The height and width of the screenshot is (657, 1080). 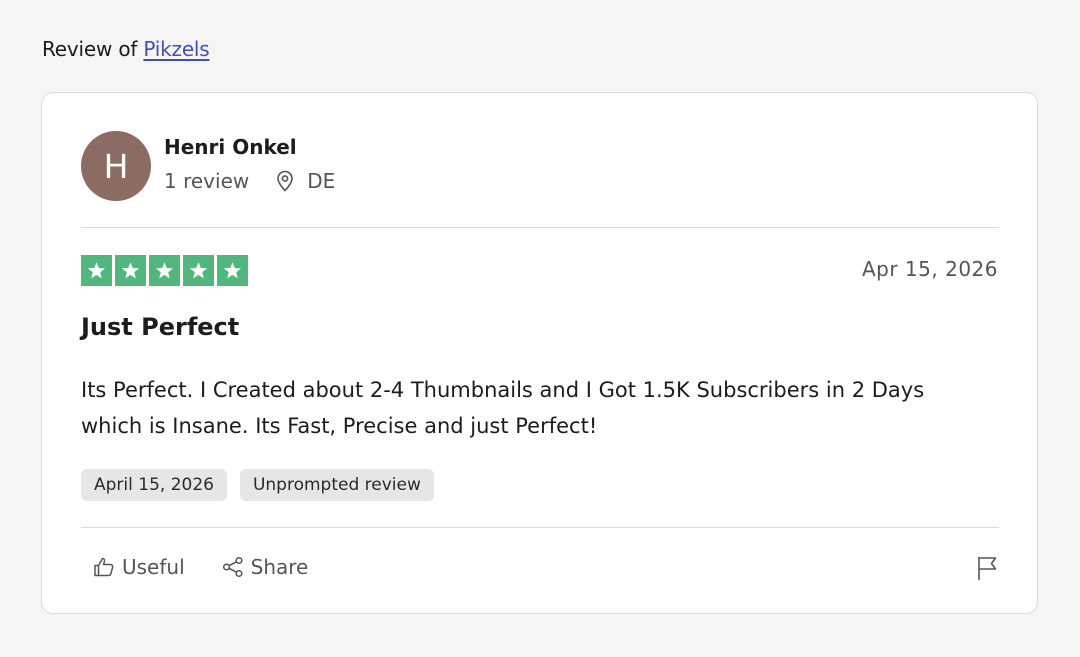 I want to click on reviewer-meta: 1 review DE, so click(x=249, y=181).